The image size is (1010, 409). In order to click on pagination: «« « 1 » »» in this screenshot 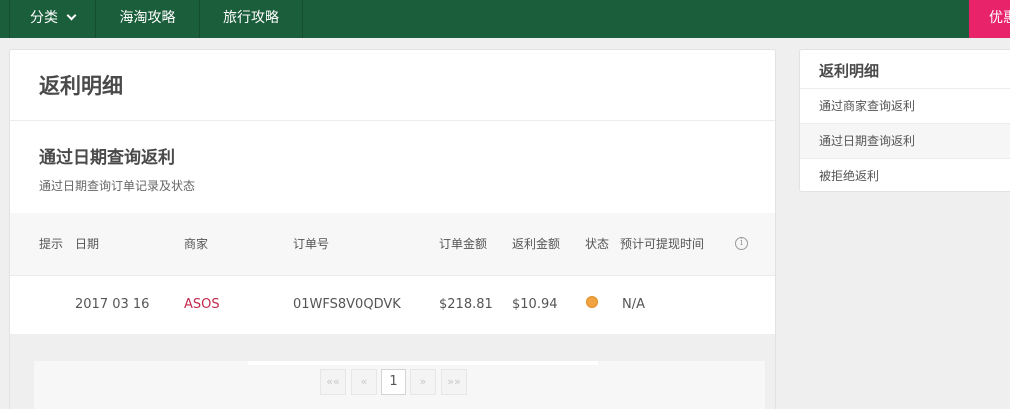, I will do `click(399, 385)`.